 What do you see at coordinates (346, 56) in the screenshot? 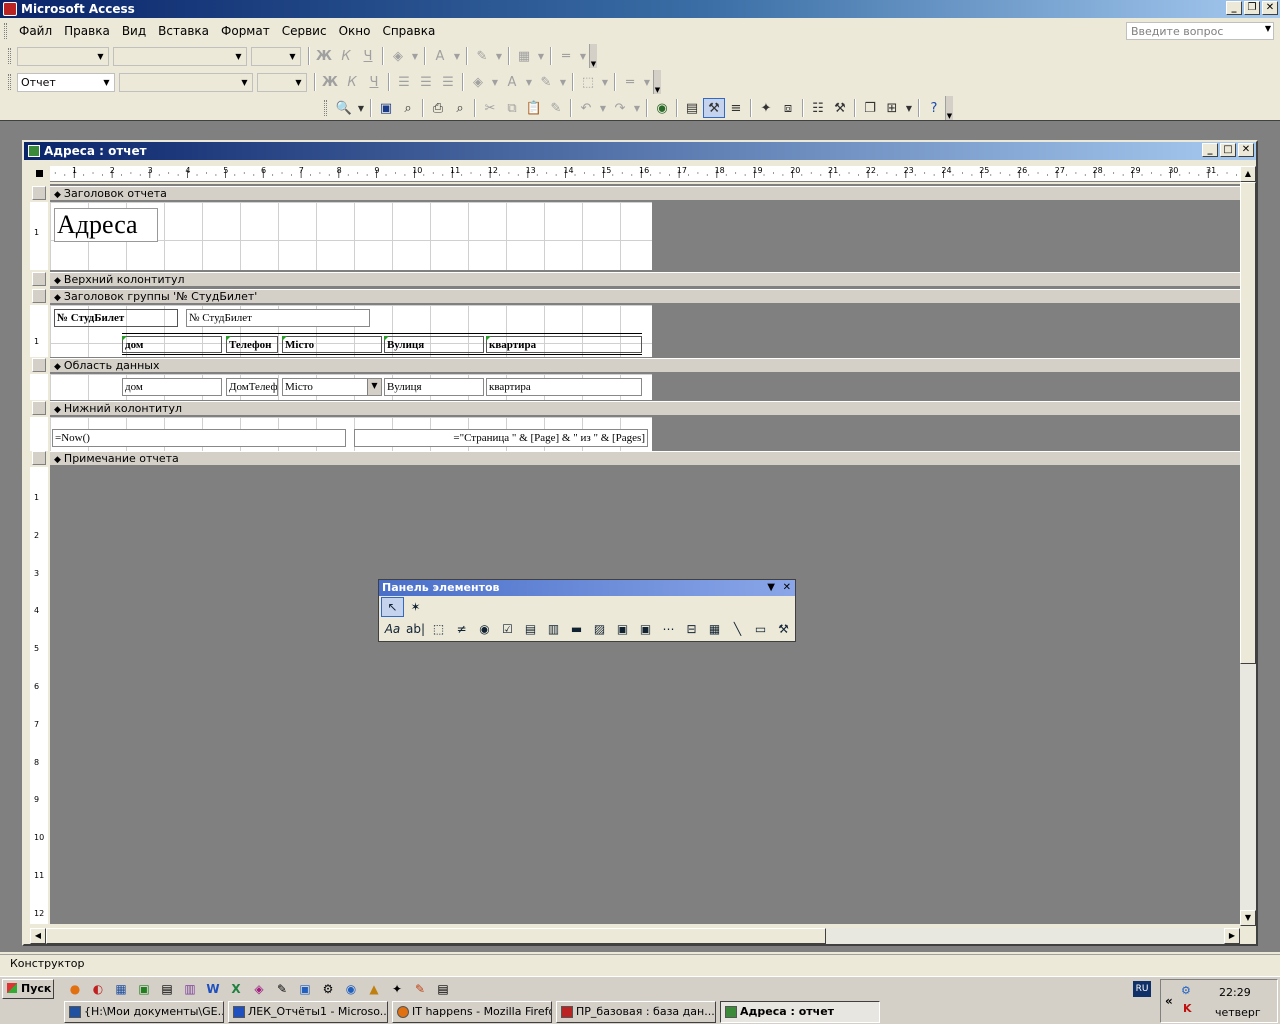
I see `italic-button: К` at bounding box center [346, 56].